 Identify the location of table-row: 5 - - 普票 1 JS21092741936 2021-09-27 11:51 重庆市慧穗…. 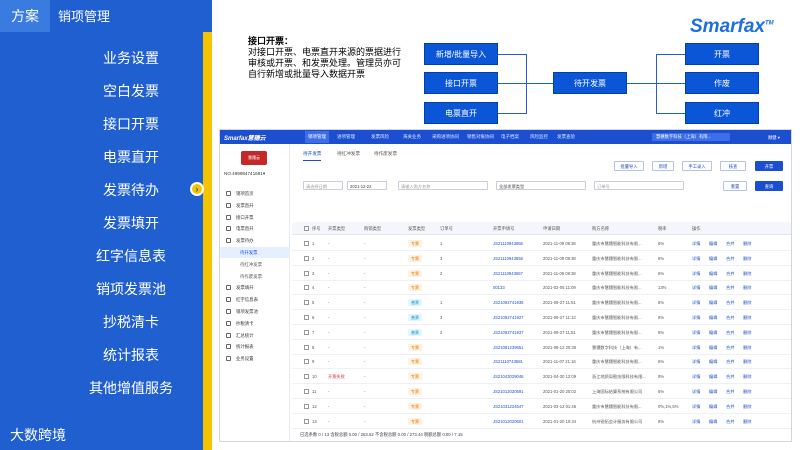
(541, 303).